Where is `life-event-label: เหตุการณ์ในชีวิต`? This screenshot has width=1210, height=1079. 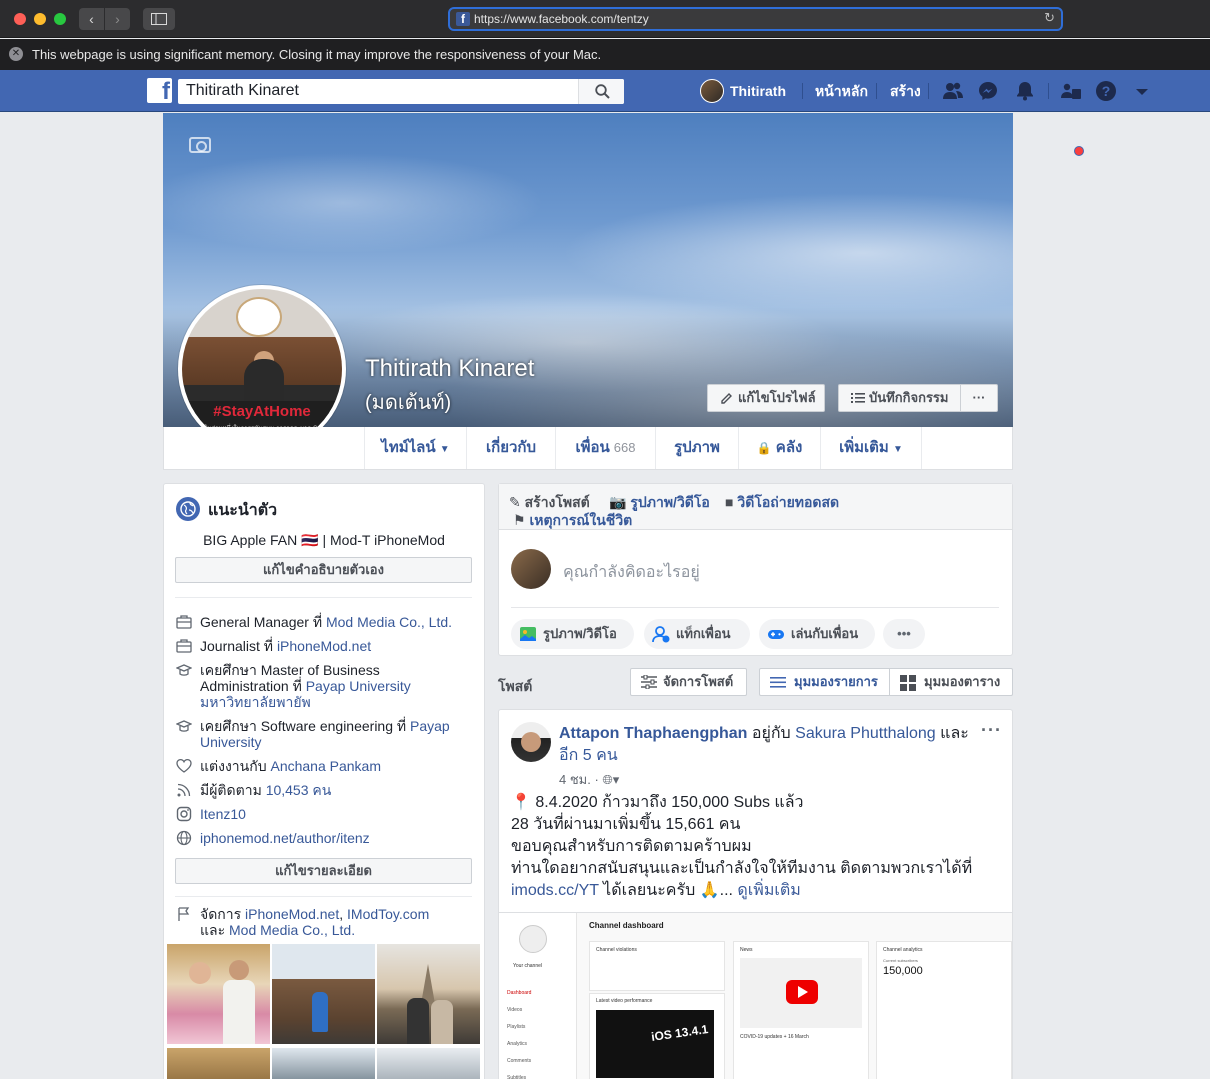 life-event-label: เหตุการณ์ในชีวิต is located at coordinates (581, 520).